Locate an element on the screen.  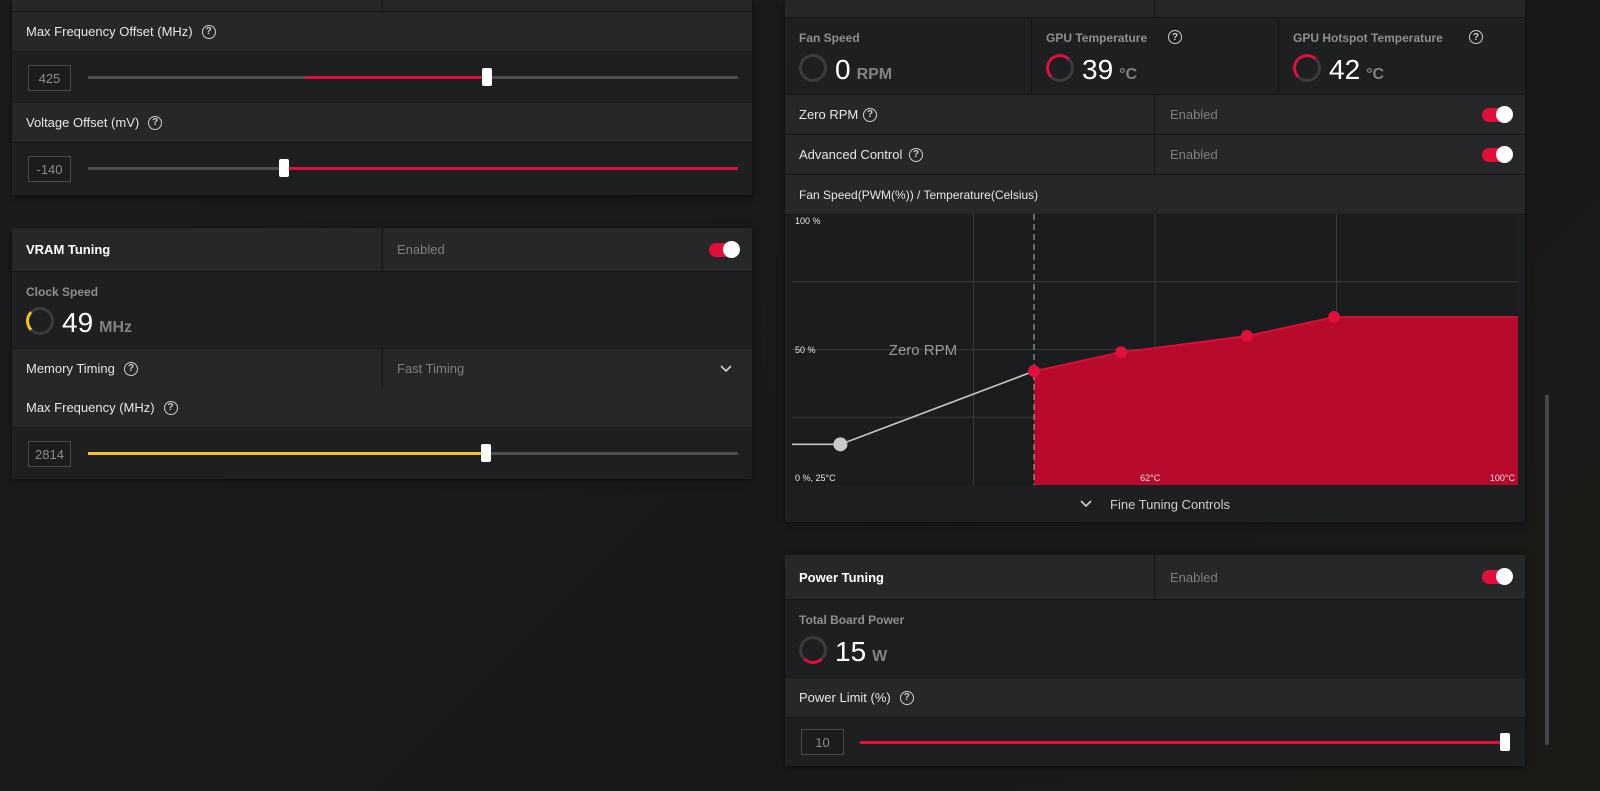
vram-tuning-status: Enabled is located at coordinates (421, 249).